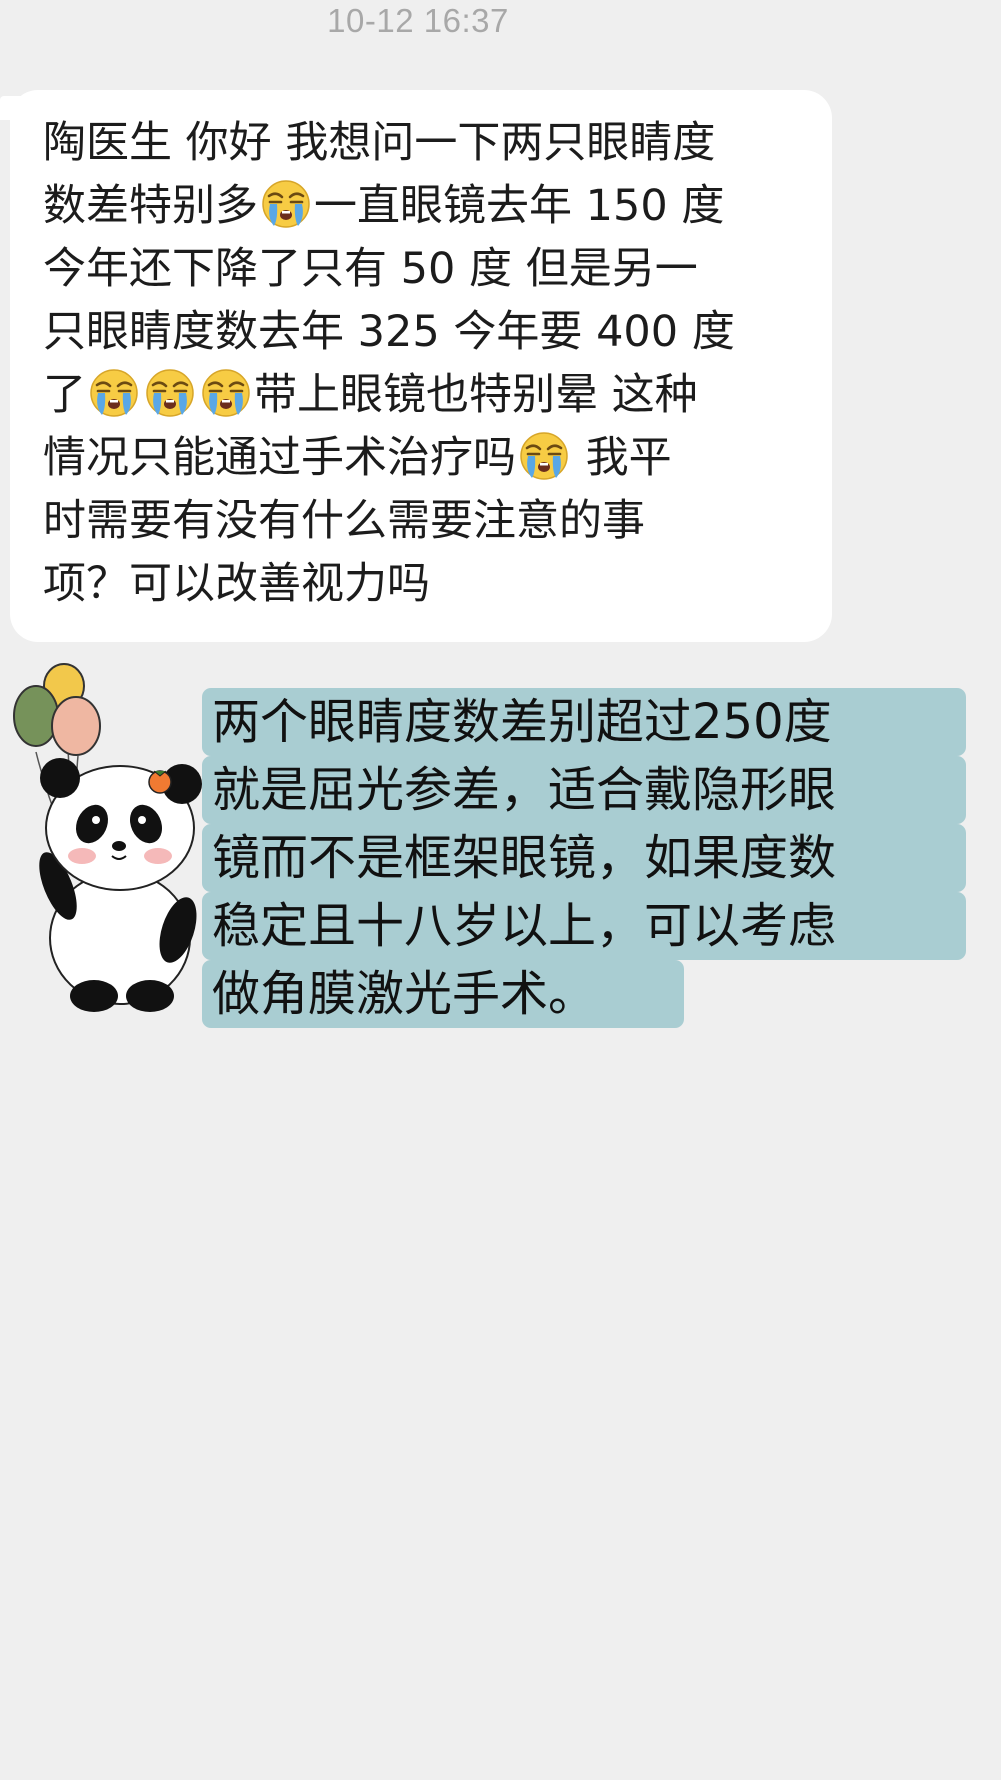  Describe the element at coordinates (389, 332) in the screenshot. I see `message-text: 只眼睛度数去年 325 今年要 400 度` at that location.